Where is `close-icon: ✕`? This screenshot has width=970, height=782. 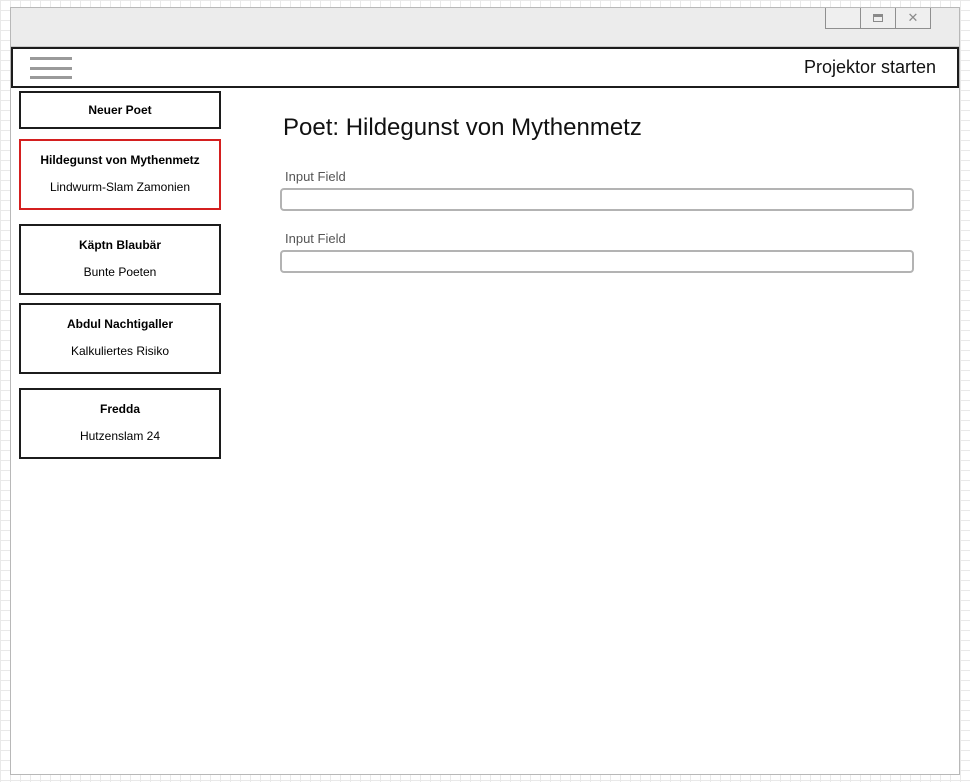 close-icon: ✕ is located at coordinates (913, 18).